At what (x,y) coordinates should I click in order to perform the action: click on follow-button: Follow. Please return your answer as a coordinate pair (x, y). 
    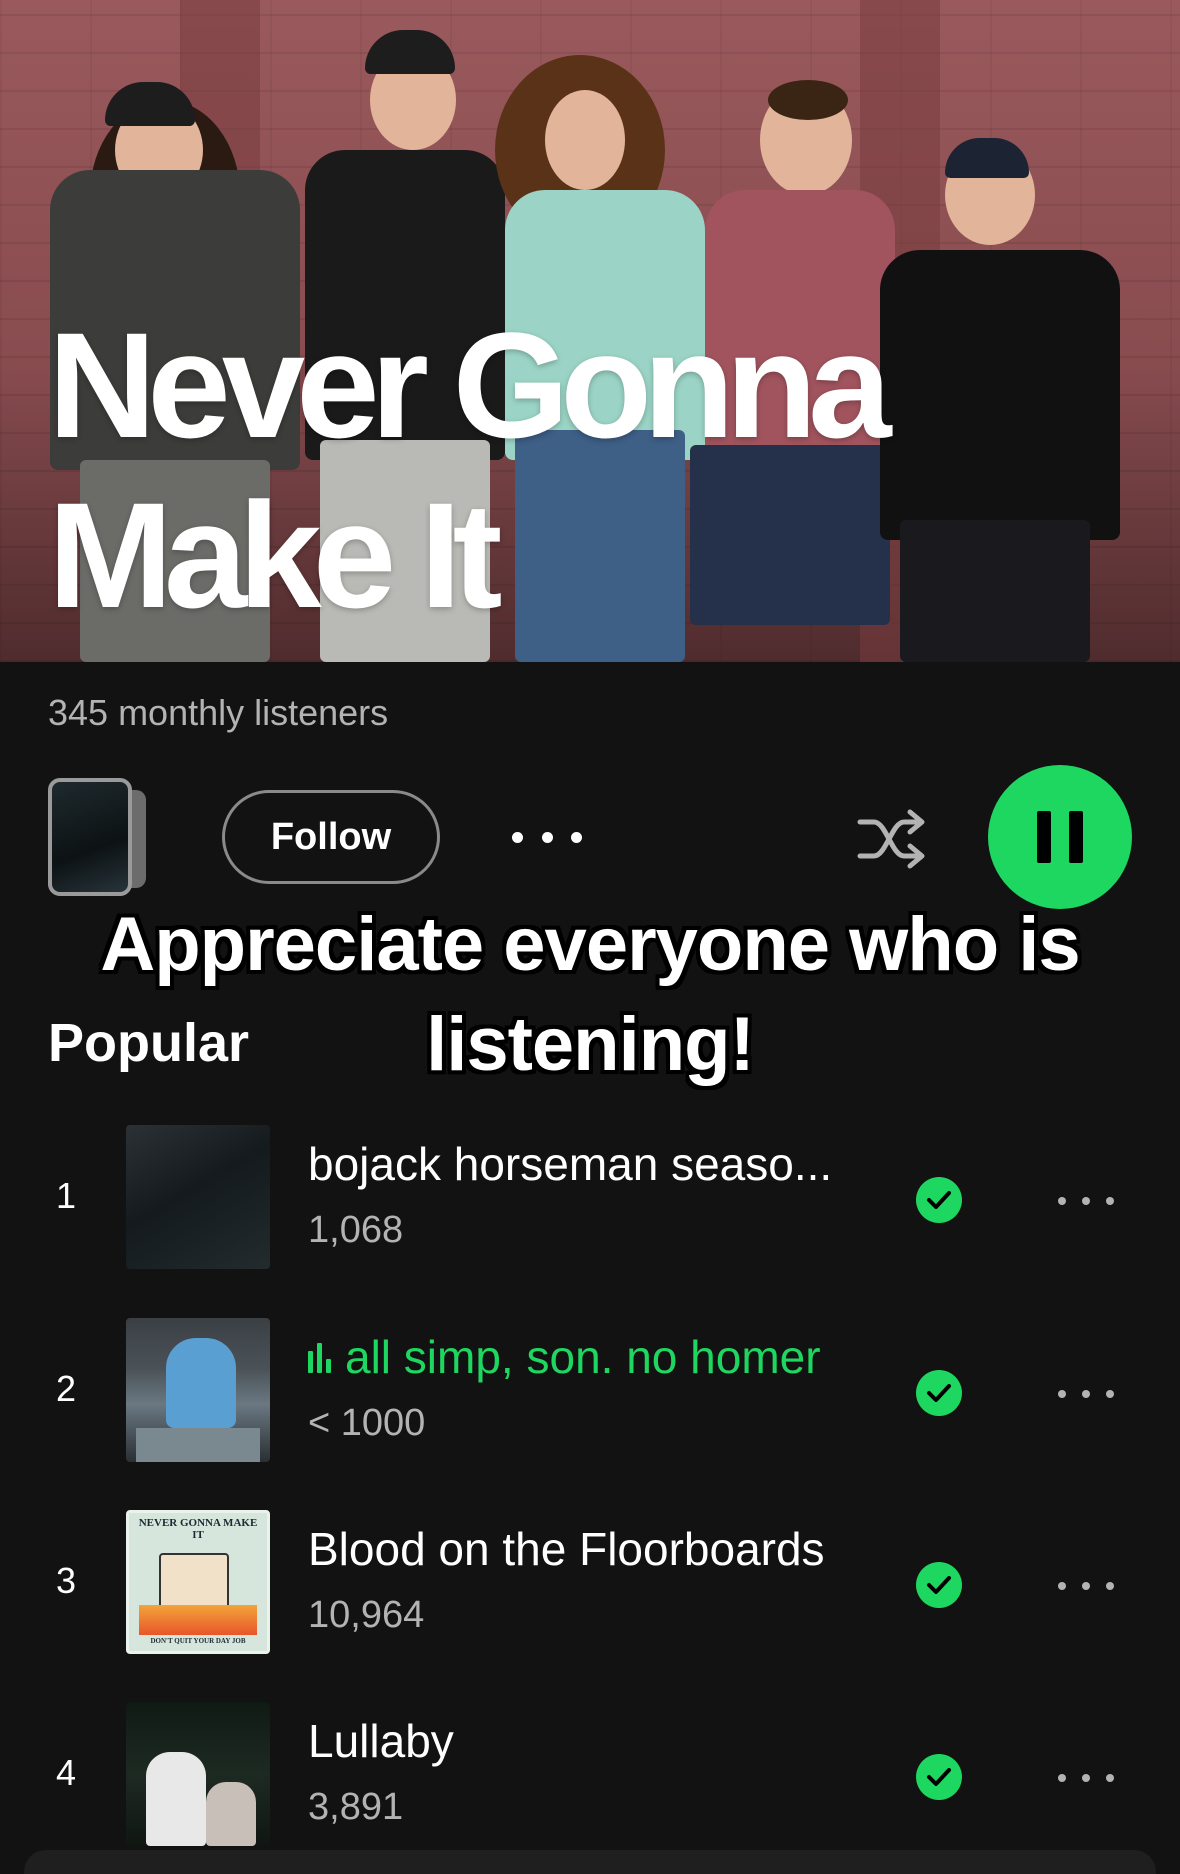
    Looking at the image, I should click on (331, 837).